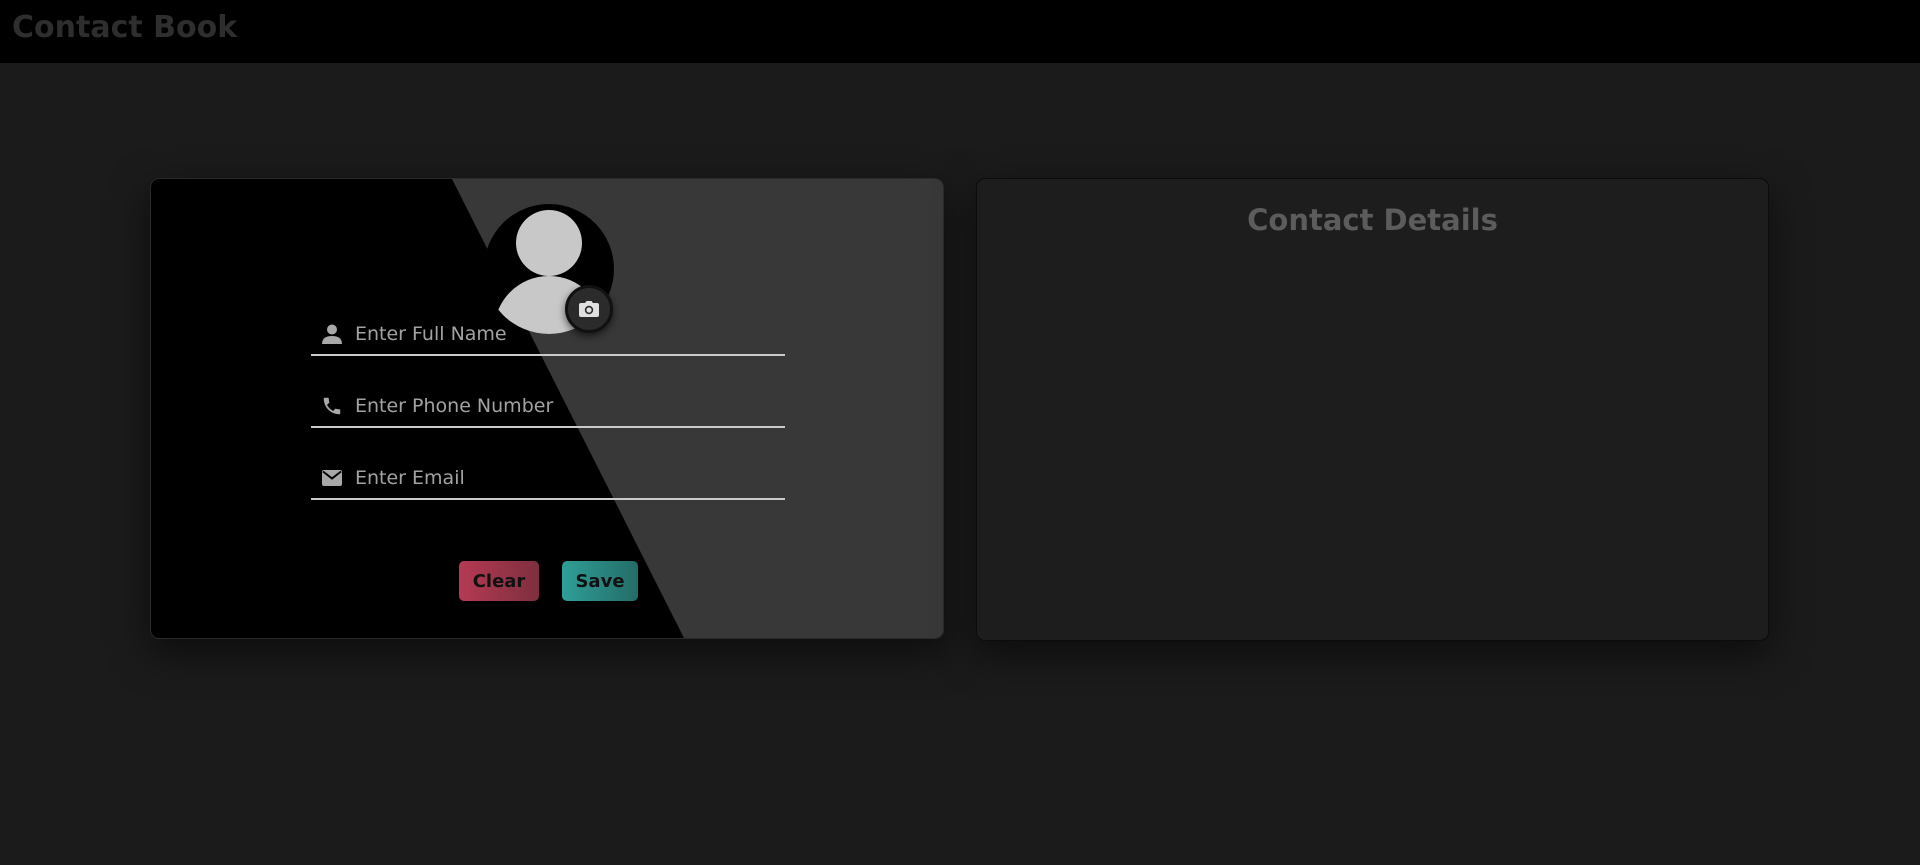  Describe the element at coordinates (125, 27) in the screenshot. I see `app-title: Contact Book` at that location.